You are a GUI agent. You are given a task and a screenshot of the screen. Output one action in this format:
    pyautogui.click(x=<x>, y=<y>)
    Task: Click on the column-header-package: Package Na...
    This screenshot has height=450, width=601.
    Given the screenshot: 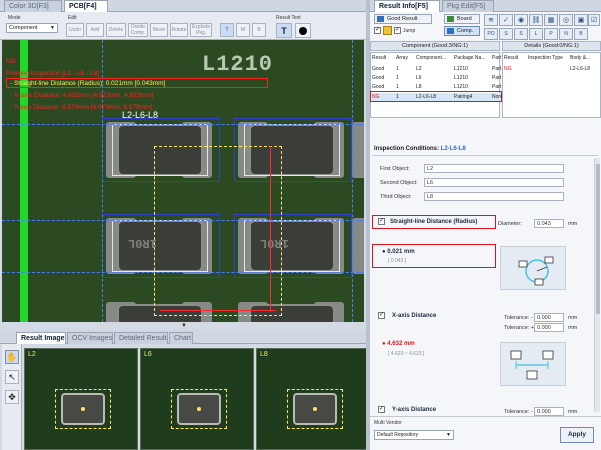 What is the action you would take?
    pyautogui.click(x=472, y=58)
    